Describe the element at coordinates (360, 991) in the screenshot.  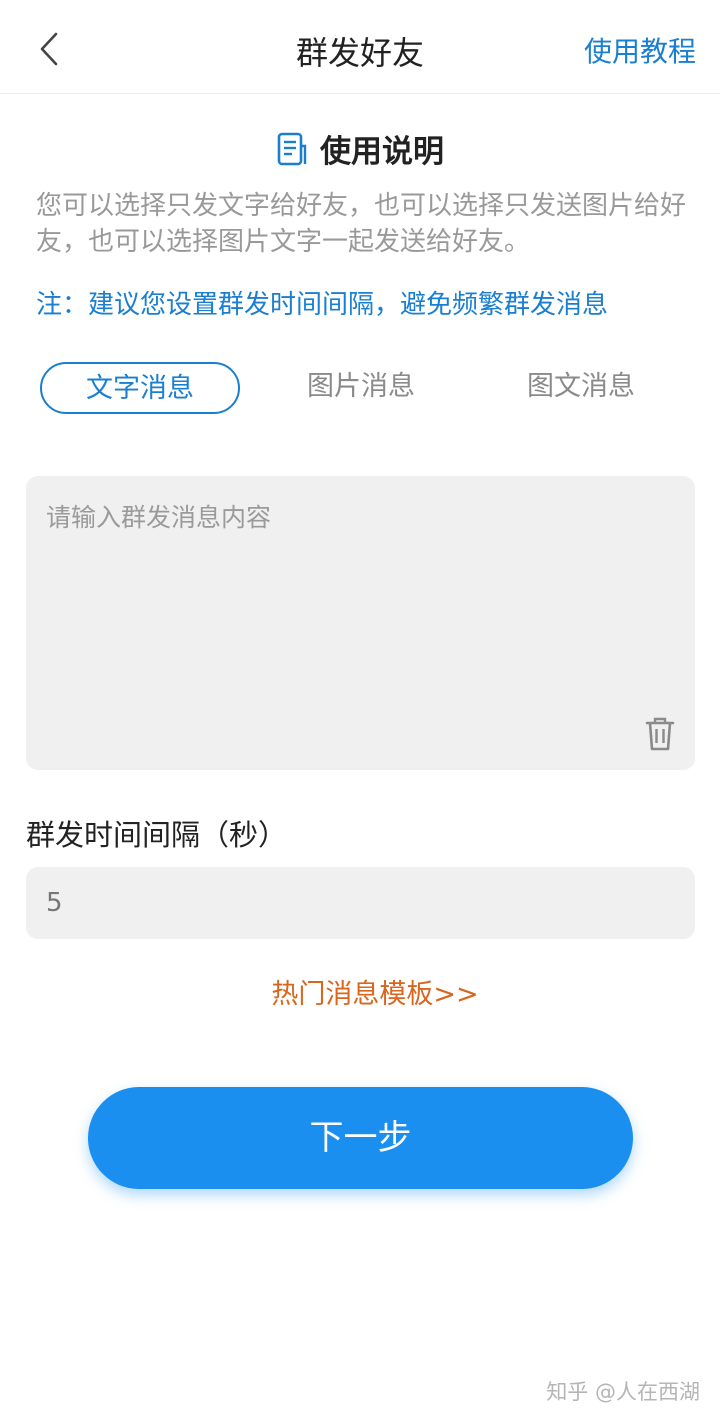
I see `hot-templates-link: 热门消息模板>>` at that location.